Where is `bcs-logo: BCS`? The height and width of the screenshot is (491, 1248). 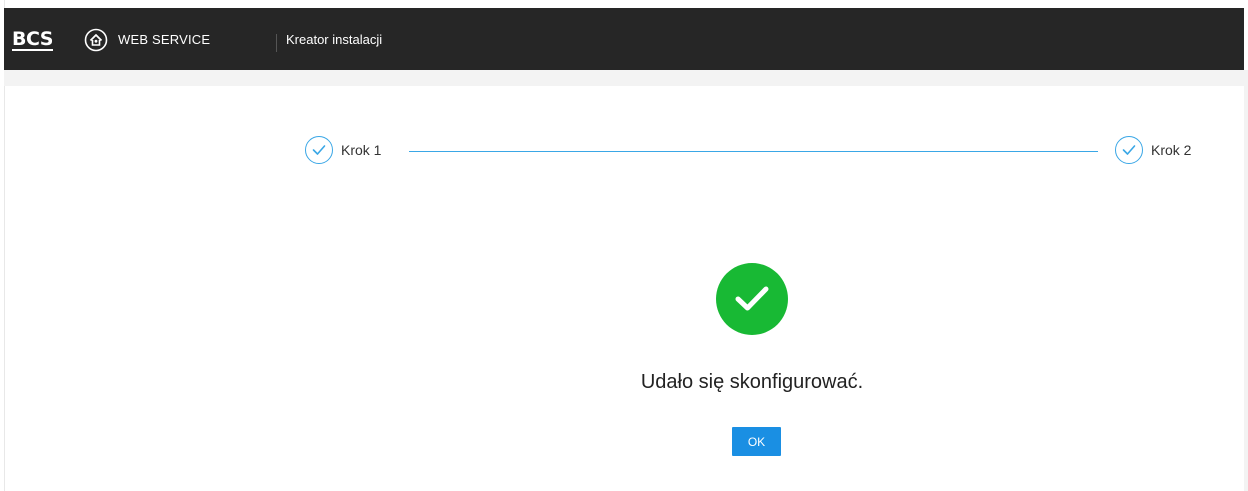
bcs-logo: BCS is located at coordinates (32, 39).